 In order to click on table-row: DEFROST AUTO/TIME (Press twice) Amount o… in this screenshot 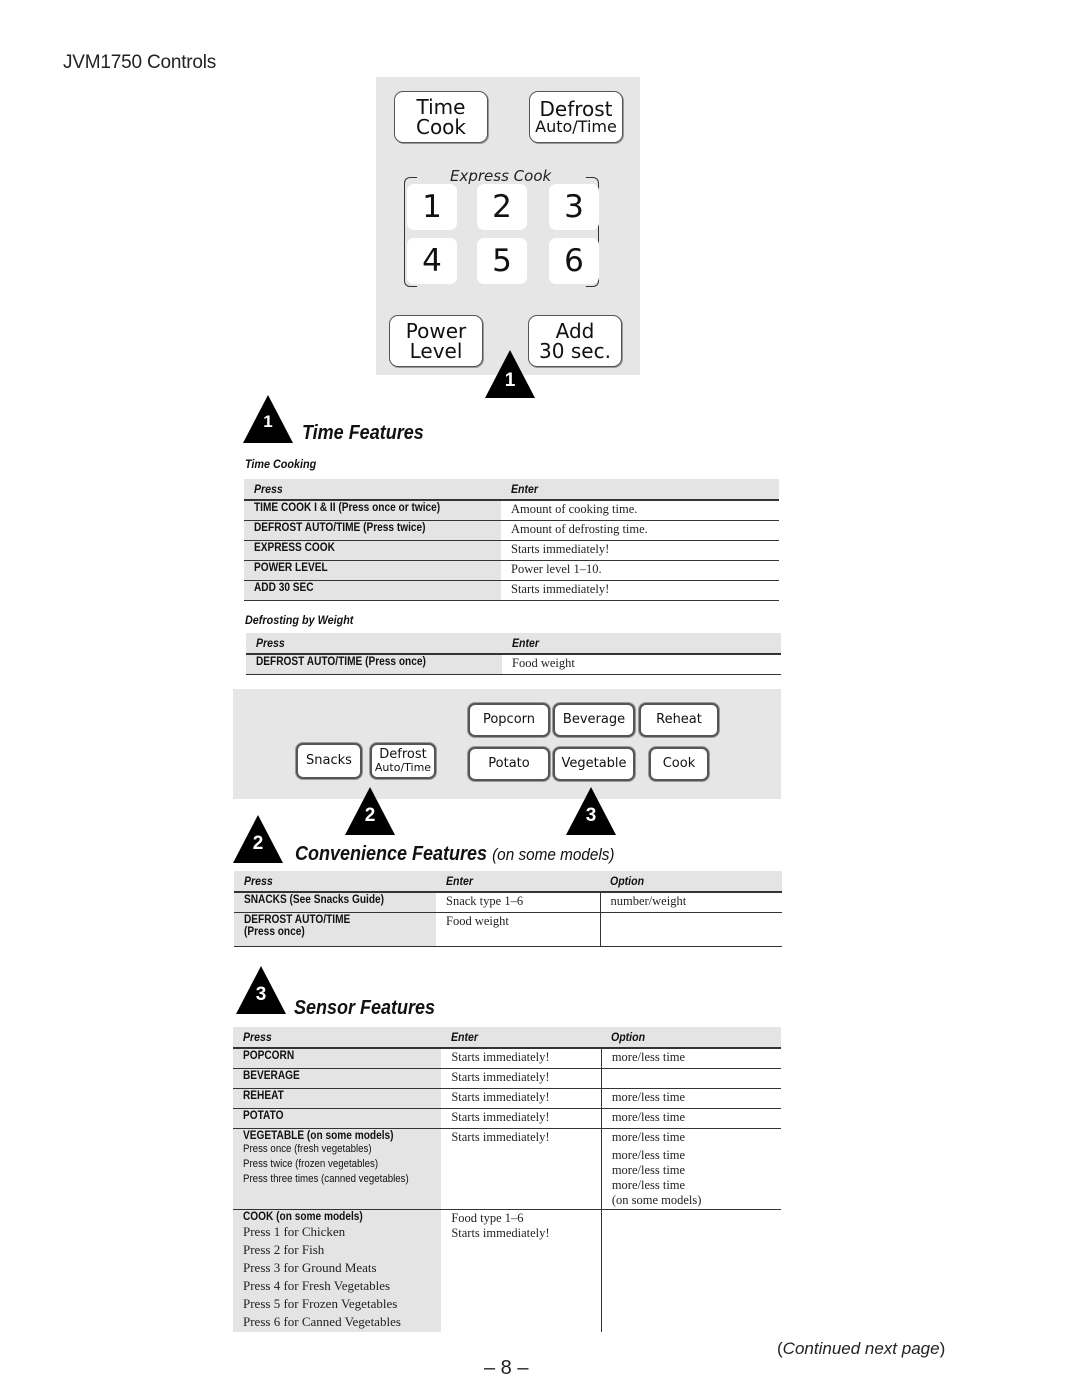, I will do `click(511, 530)`.